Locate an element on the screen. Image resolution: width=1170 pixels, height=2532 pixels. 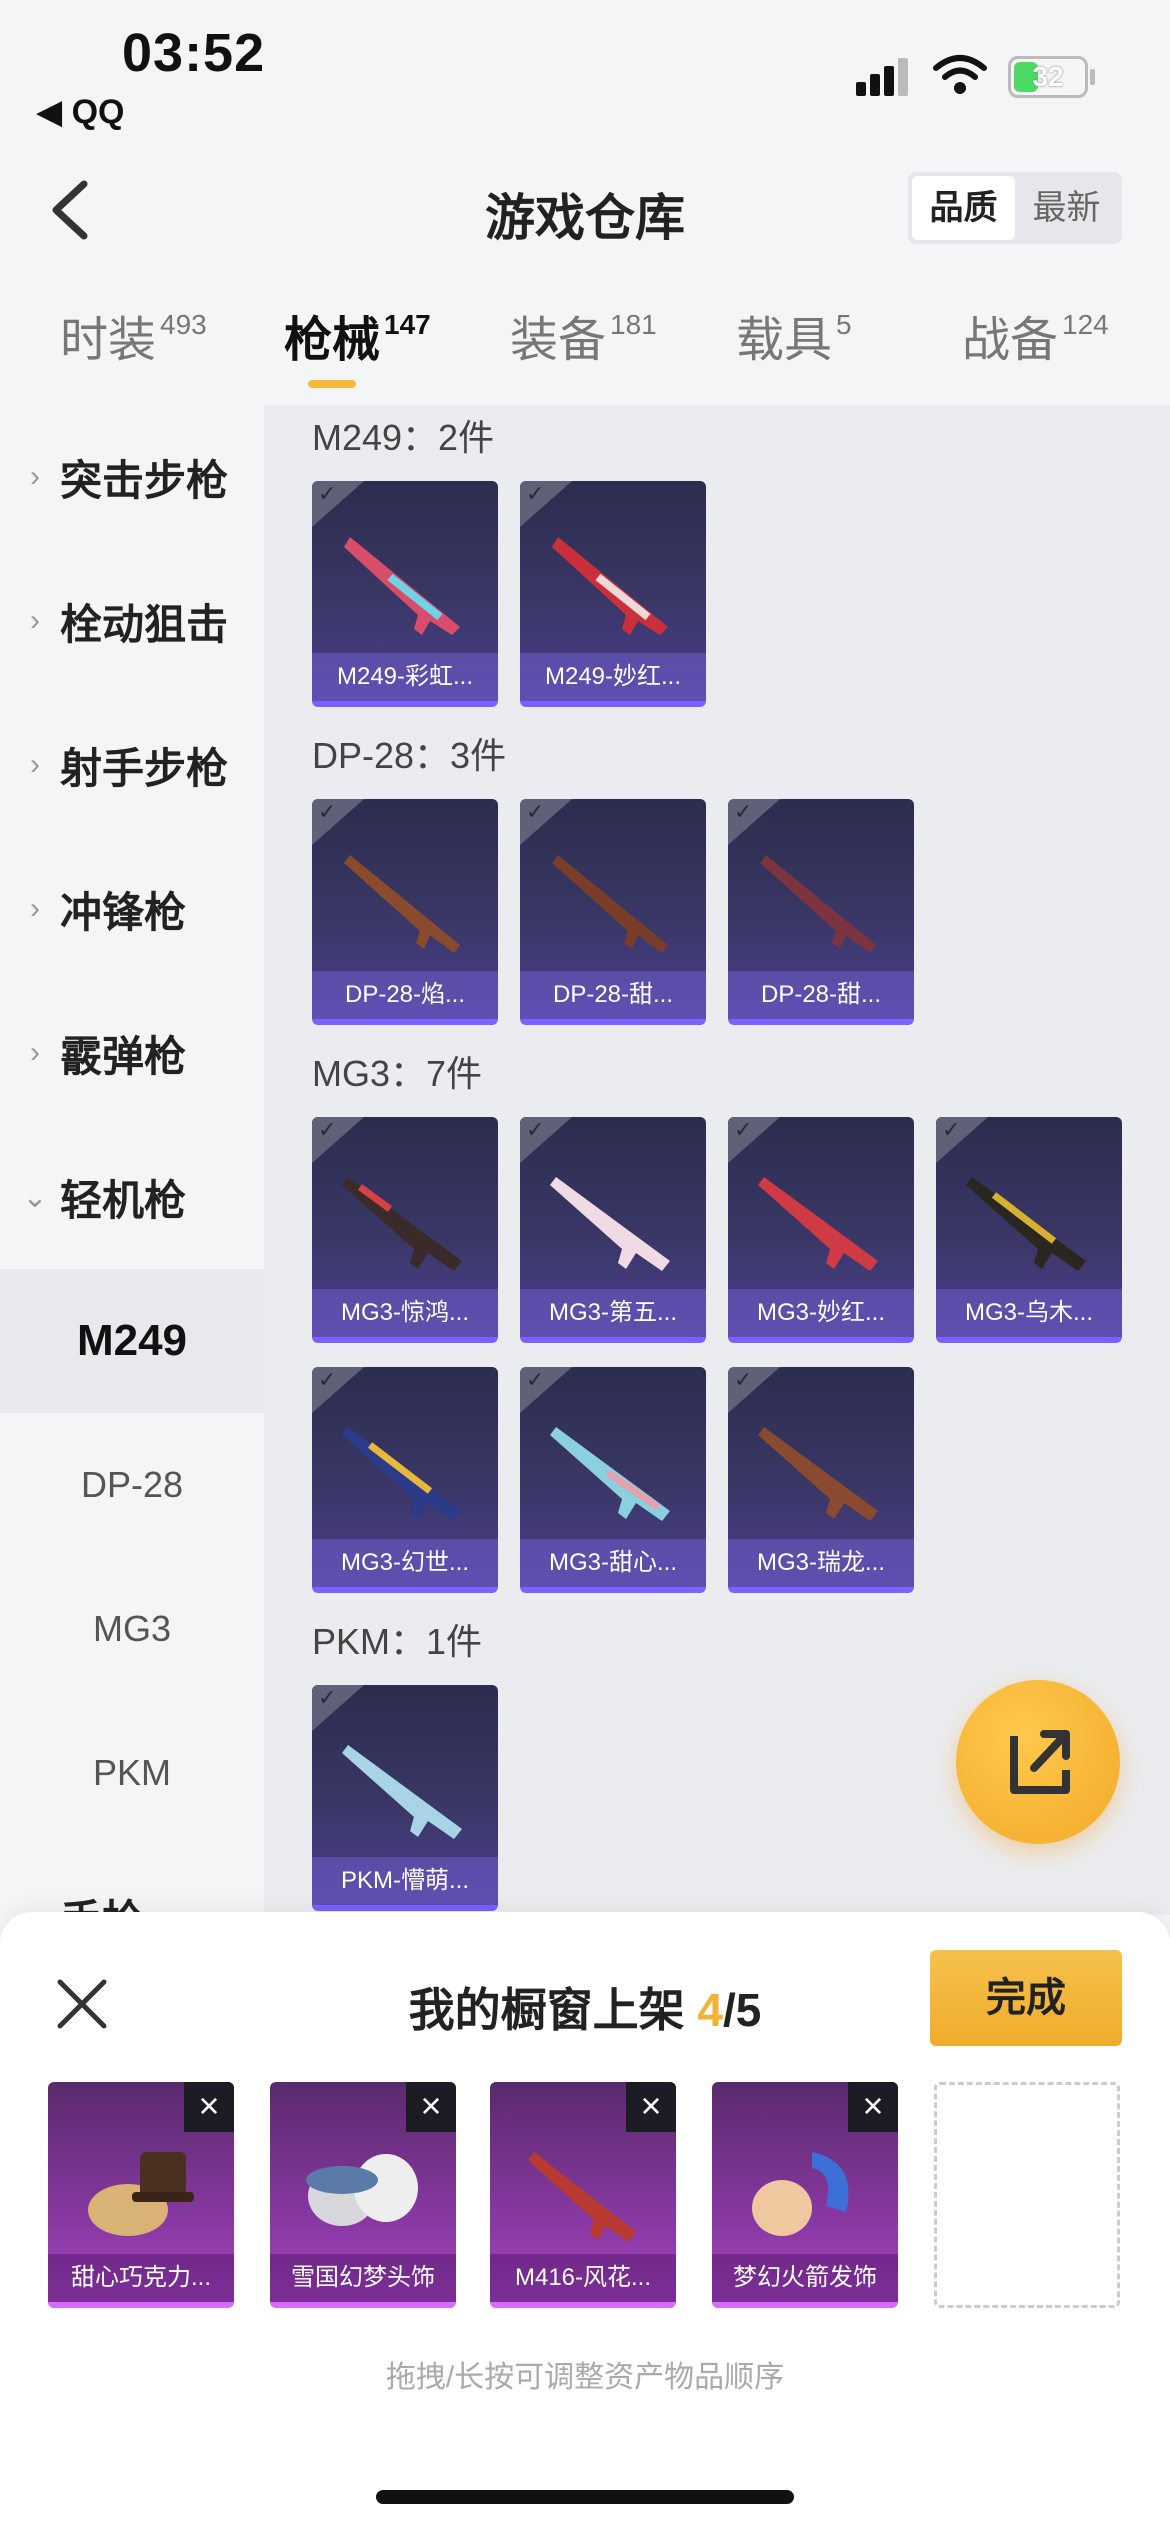
sidebar-subitem-dp28: DP-28 is located at coordinates (132, 1485).